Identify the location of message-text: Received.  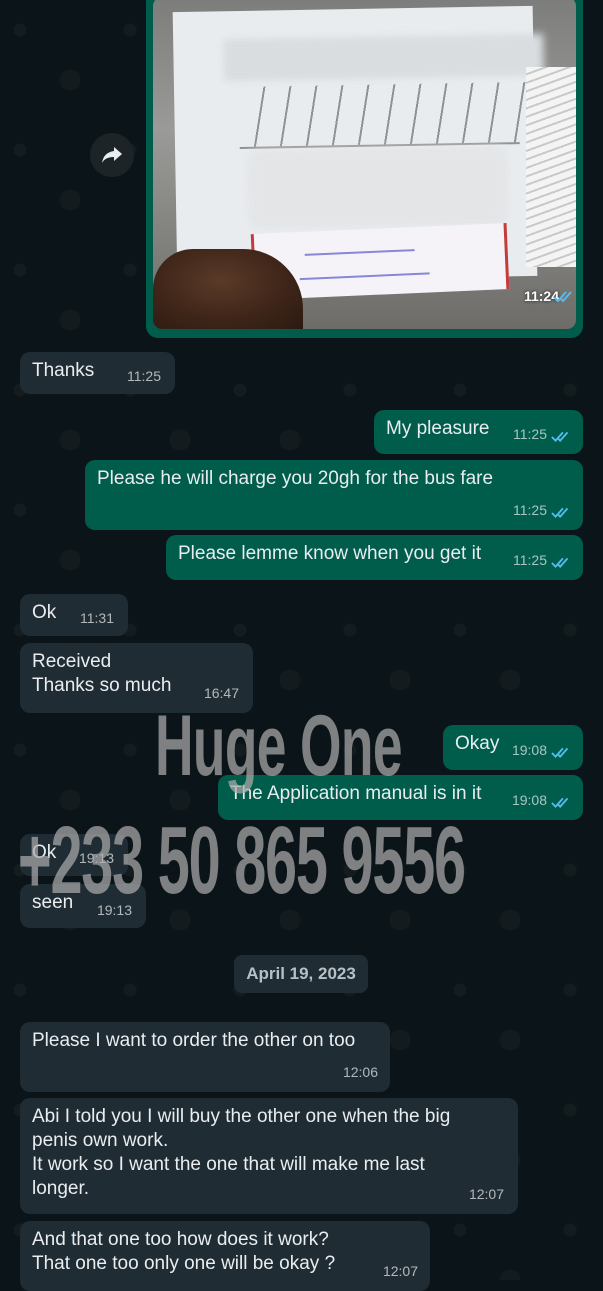
(72, 661).